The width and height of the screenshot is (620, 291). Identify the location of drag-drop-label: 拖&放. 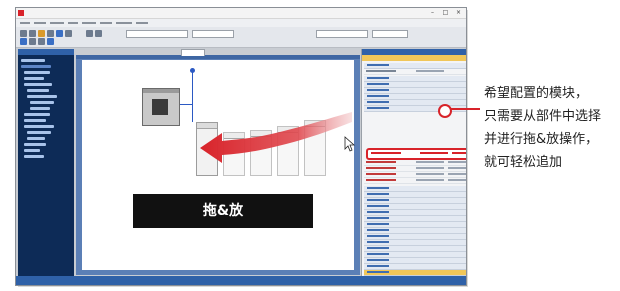
(223, 211).